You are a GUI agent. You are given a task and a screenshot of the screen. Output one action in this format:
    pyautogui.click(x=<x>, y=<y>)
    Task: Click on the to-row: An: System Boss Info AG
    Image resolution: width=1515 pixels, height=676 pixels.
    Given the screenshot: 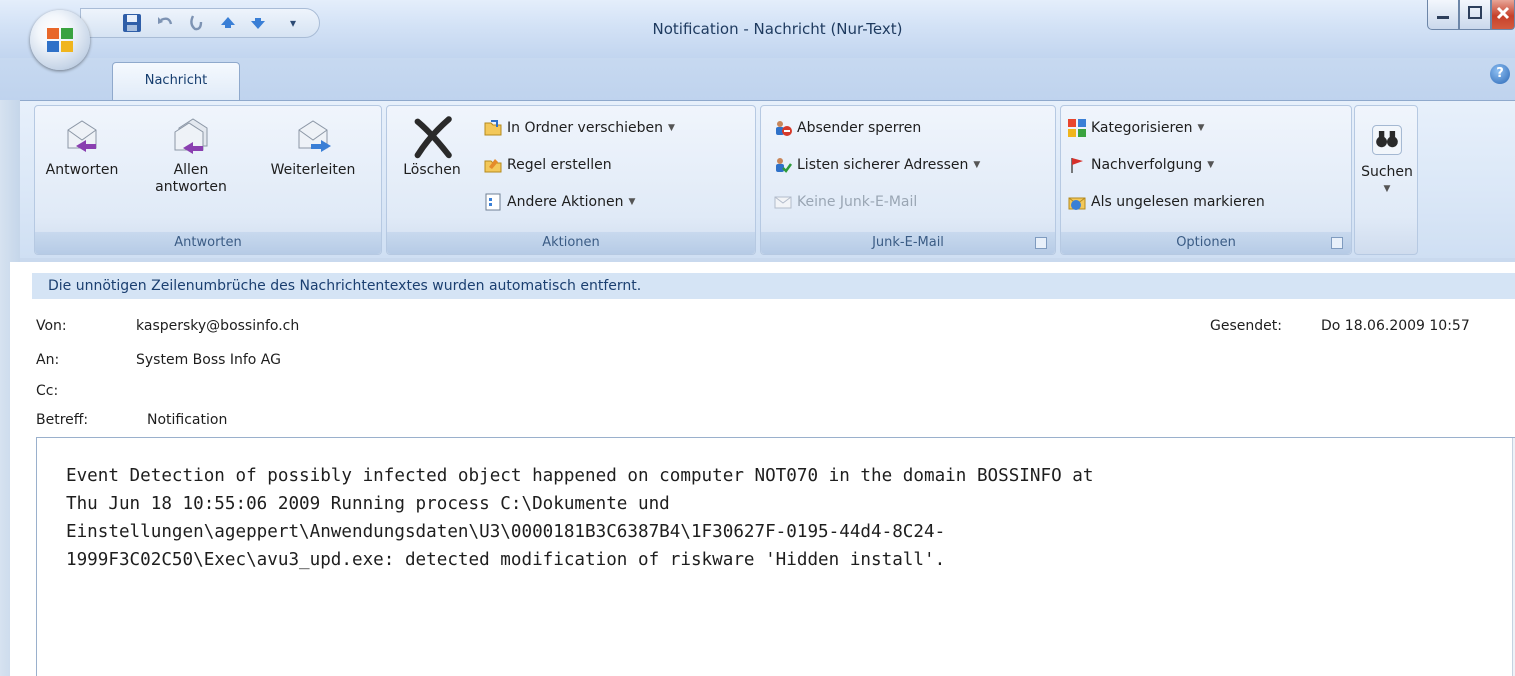 What is the action you would take?
    pyautogui.click(x=762, y=362)
    